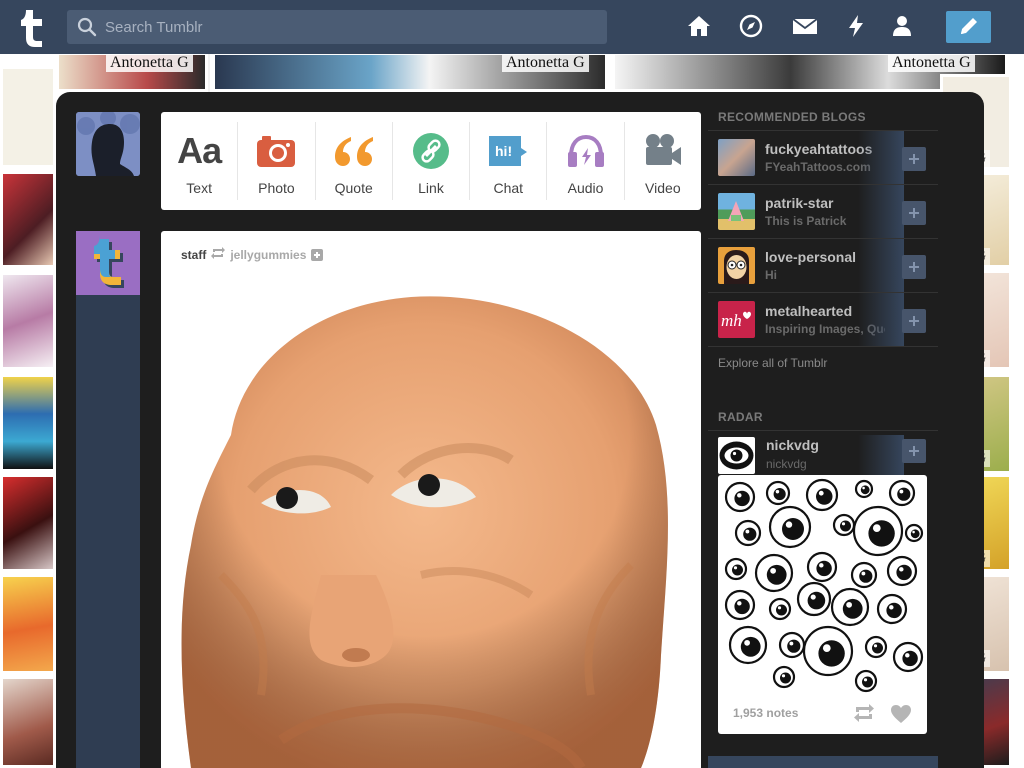  I want to click on radar-post-card: 1,953 notes, so click(822, 604).